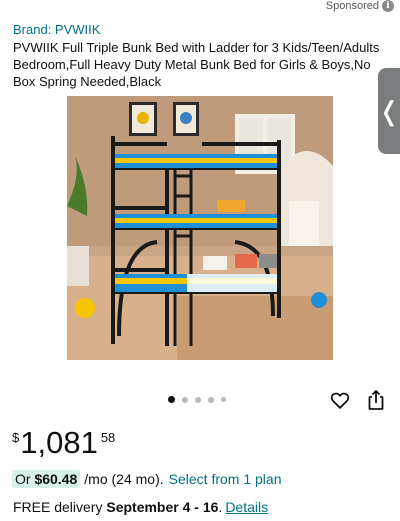  What do you see at coordinates (376, 400) in the screenshot?
I see `share-icon` at bounding box center [376, 400].